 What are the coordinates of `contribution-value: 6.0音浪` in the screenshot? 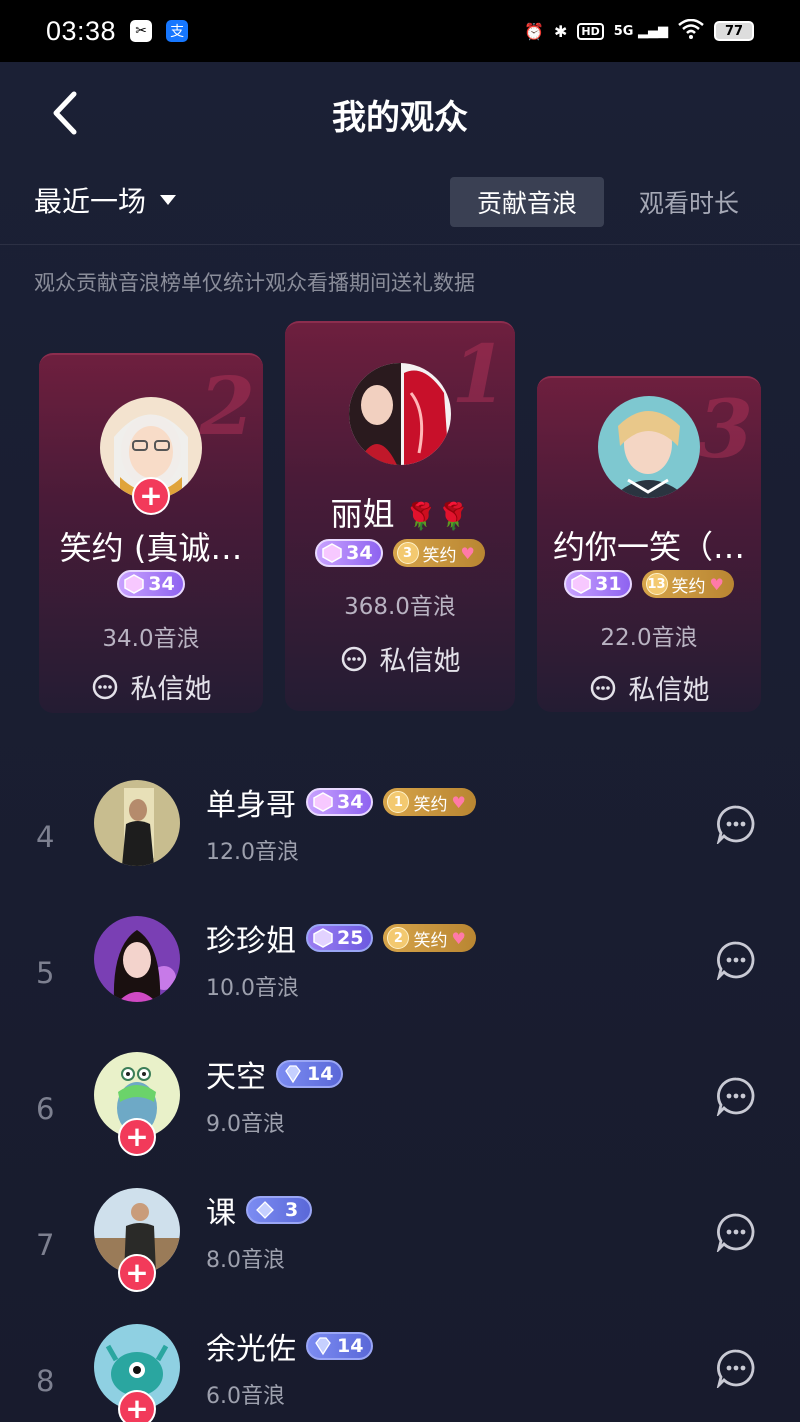 It's located at (245, 1396).